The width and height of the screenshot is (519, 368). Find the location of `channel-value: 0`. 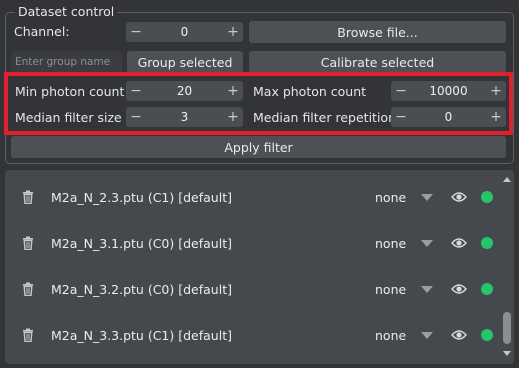

channel-value: 0 is located at coordinates (184, 32).